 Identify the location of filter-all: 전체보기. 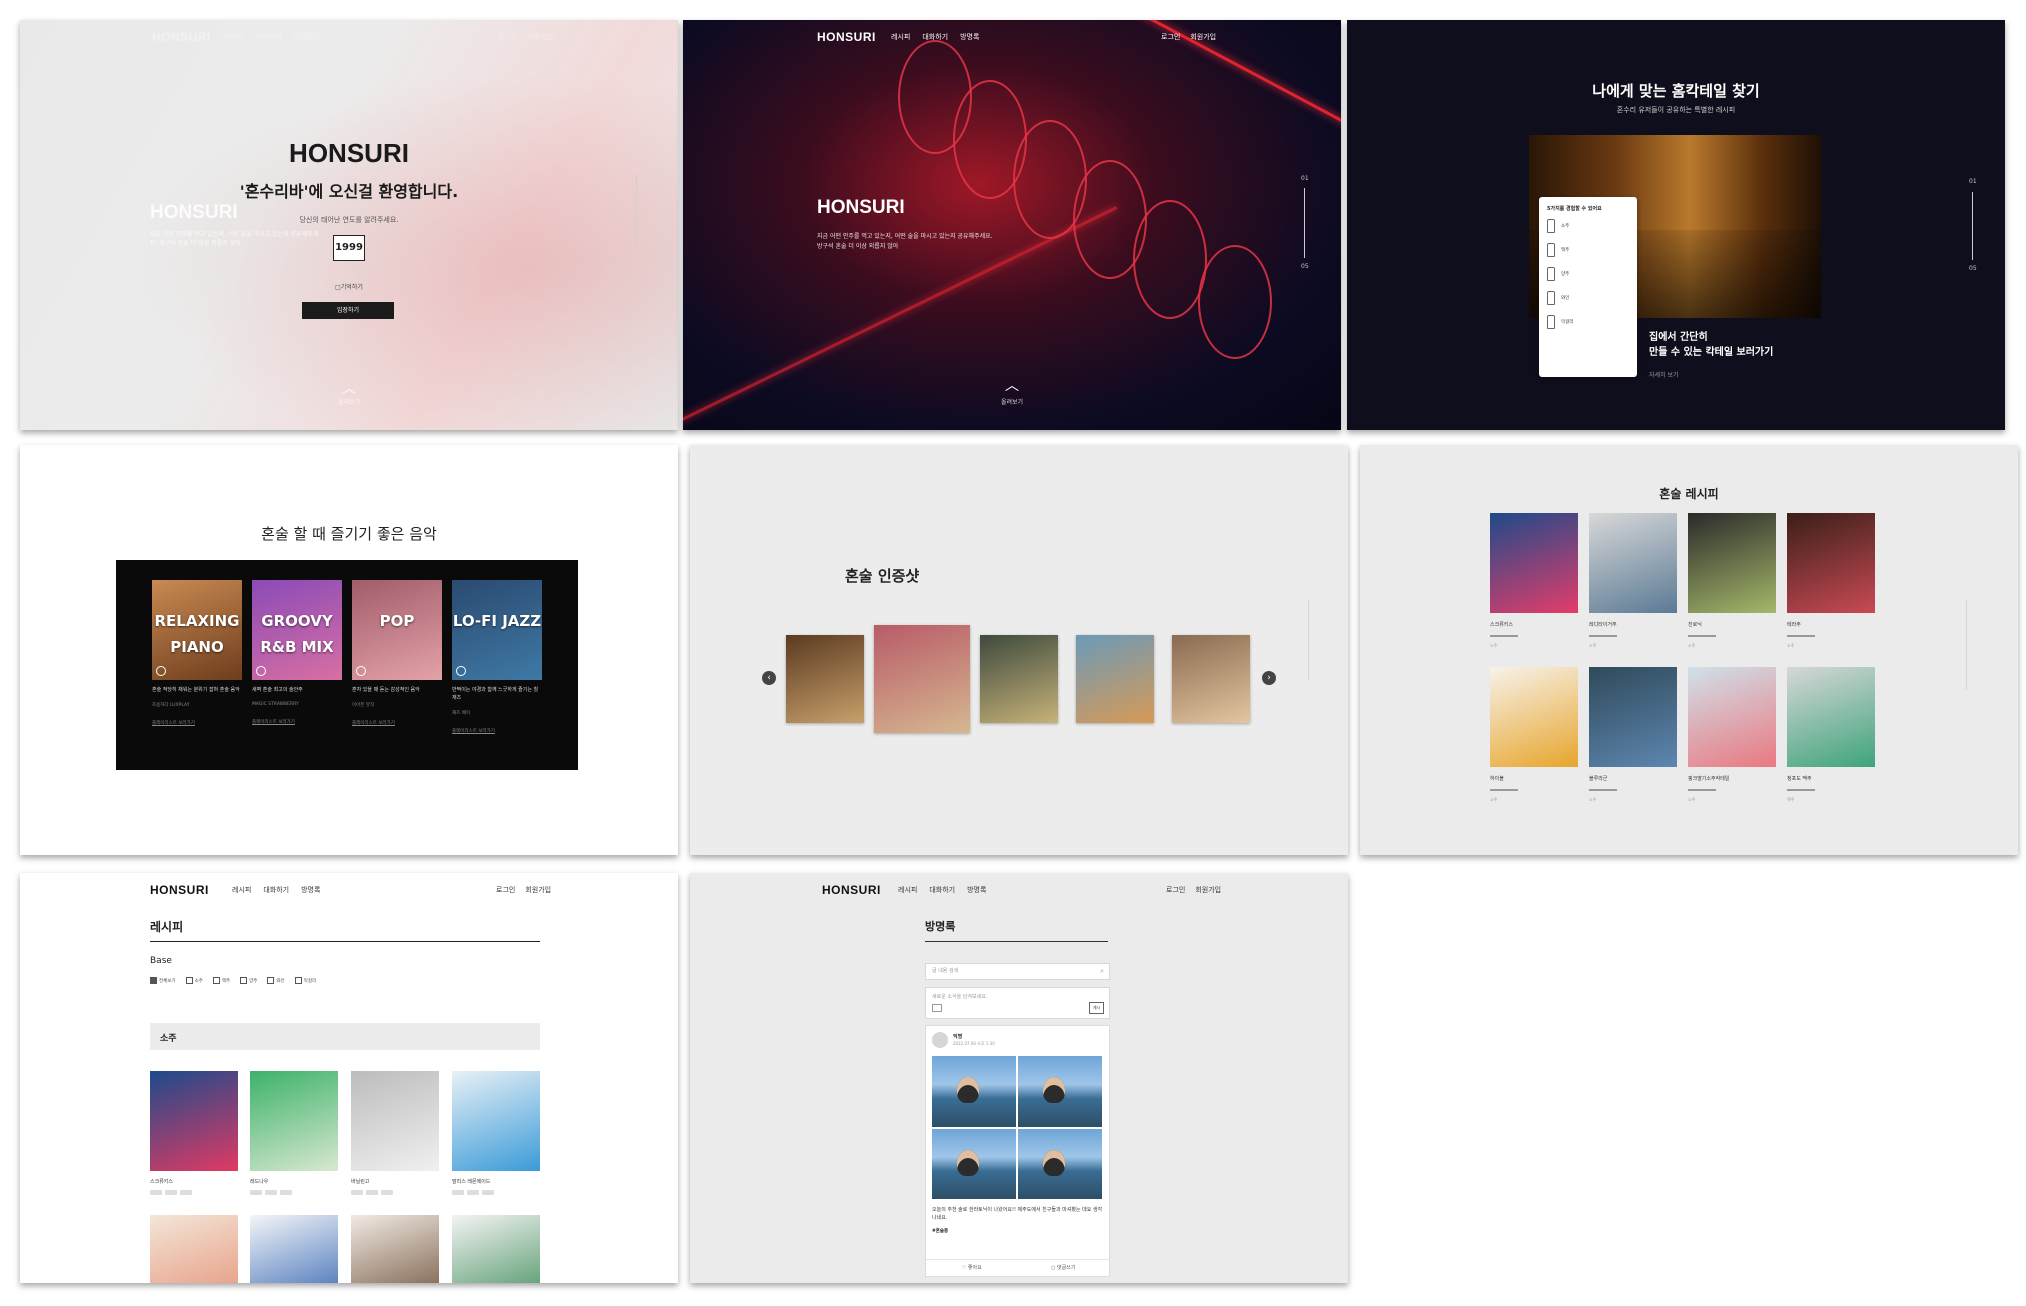
(163, 980).